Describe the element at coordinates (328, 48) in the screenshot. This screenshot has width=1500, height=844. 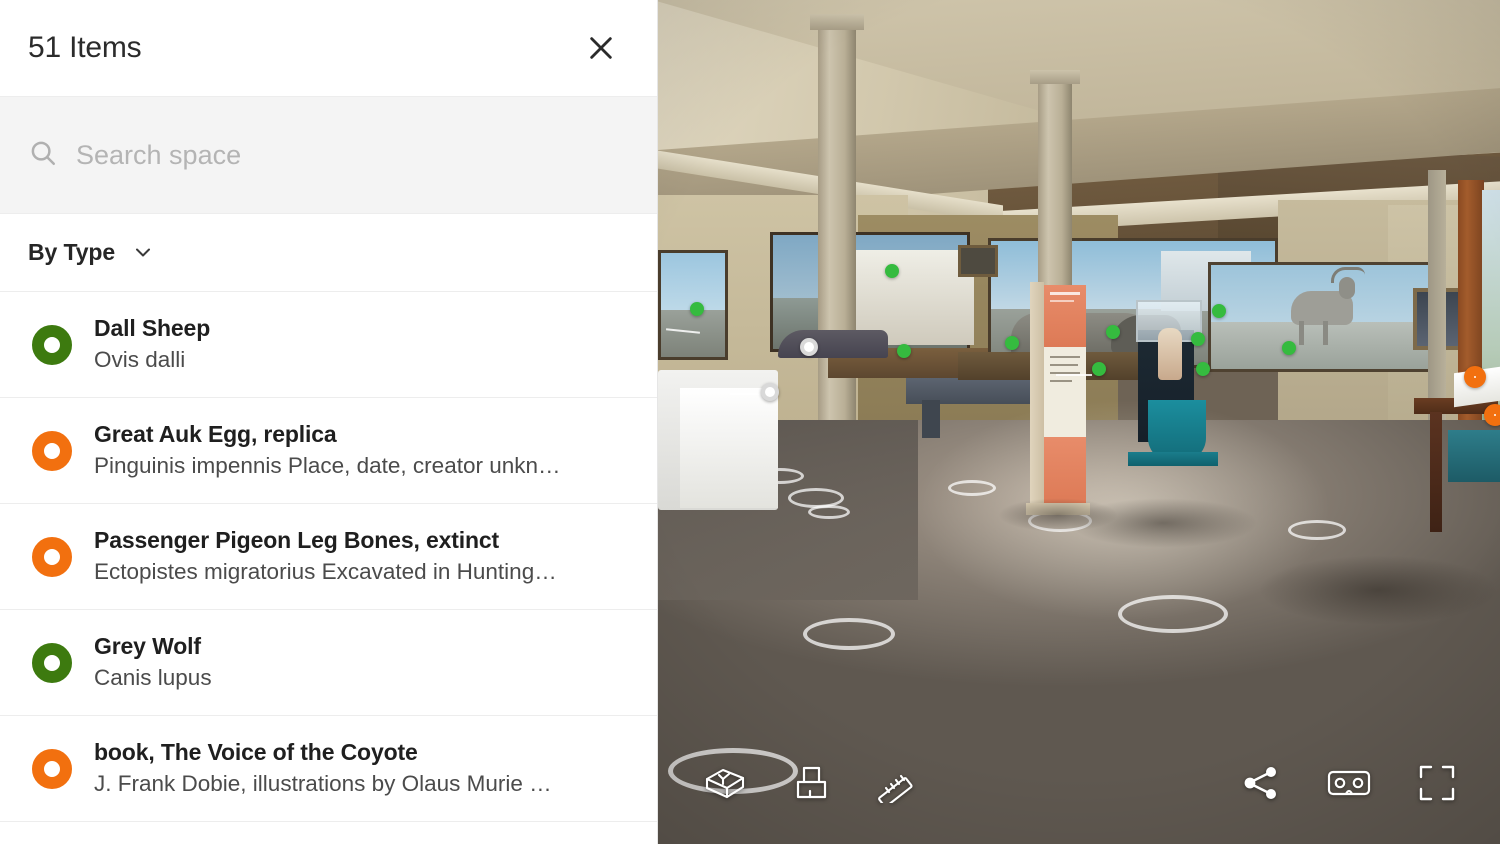
I see `panel-header: 51 Items` at that location.